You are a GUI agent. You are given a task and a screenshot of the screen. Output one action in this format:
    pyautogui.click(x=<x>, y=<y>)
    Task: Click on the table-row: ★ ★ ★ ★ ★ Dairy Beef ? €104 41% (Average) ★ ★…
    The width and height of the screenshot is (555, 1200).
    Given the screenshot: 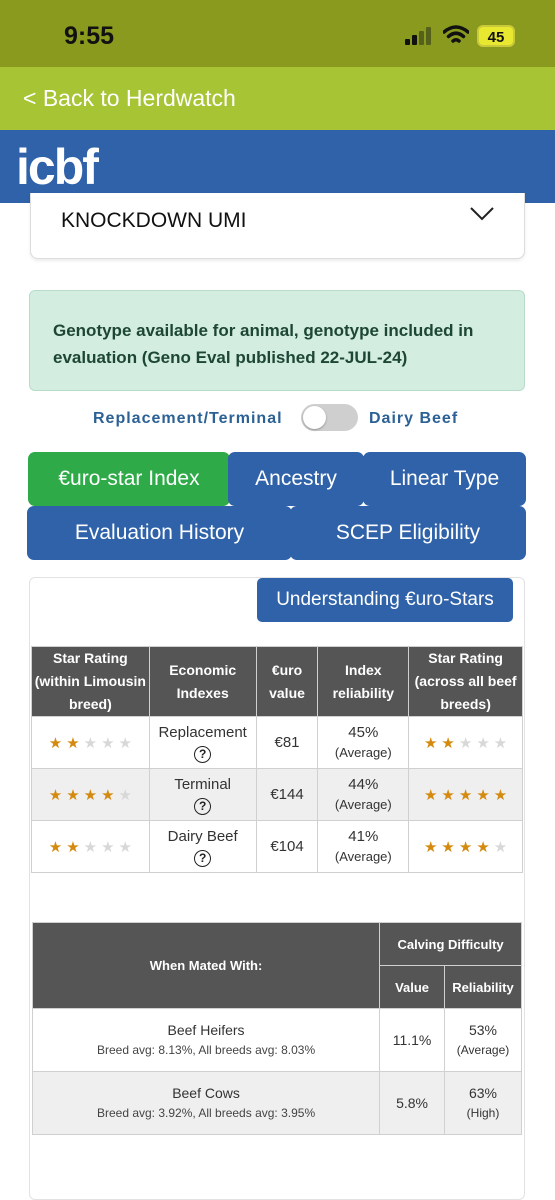 What is the action you would take?
    pyautogui.click(x=277, y=846)
    